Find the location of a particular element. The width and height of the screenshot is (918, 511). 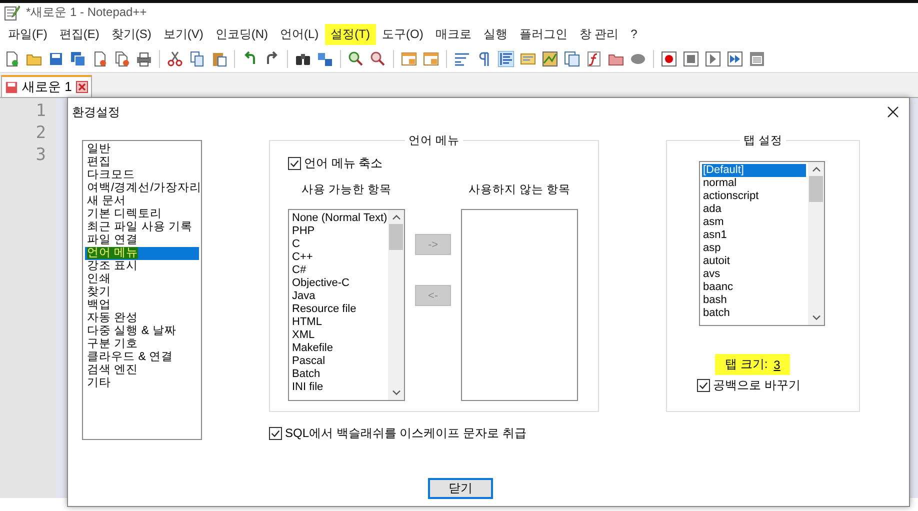

map-icon is located at coordinates (550, 59).